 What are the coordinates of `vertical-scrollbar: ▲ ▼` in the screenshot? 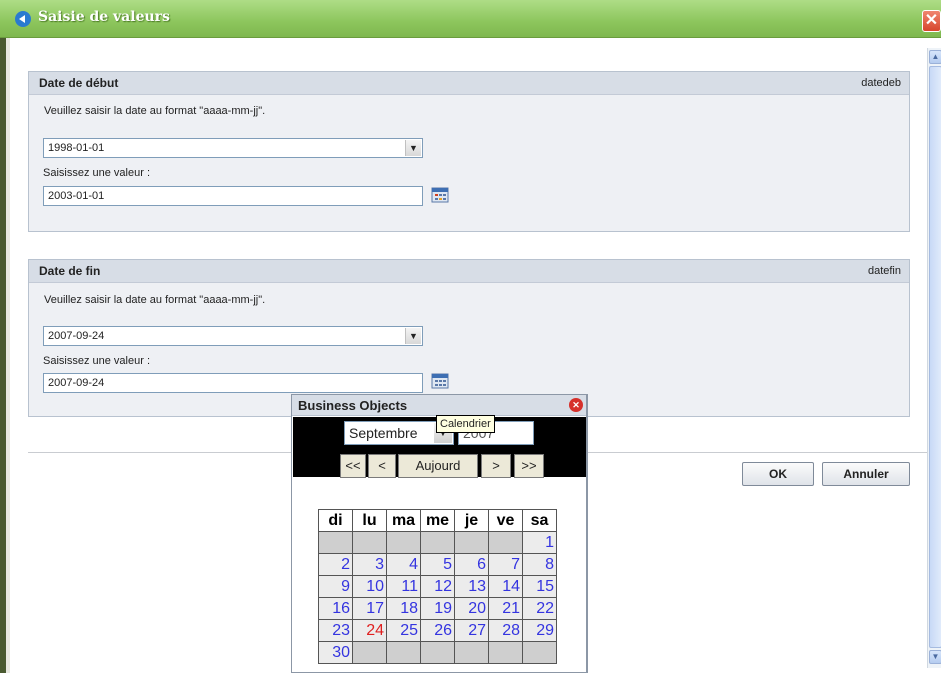 It's located at (934, 358).